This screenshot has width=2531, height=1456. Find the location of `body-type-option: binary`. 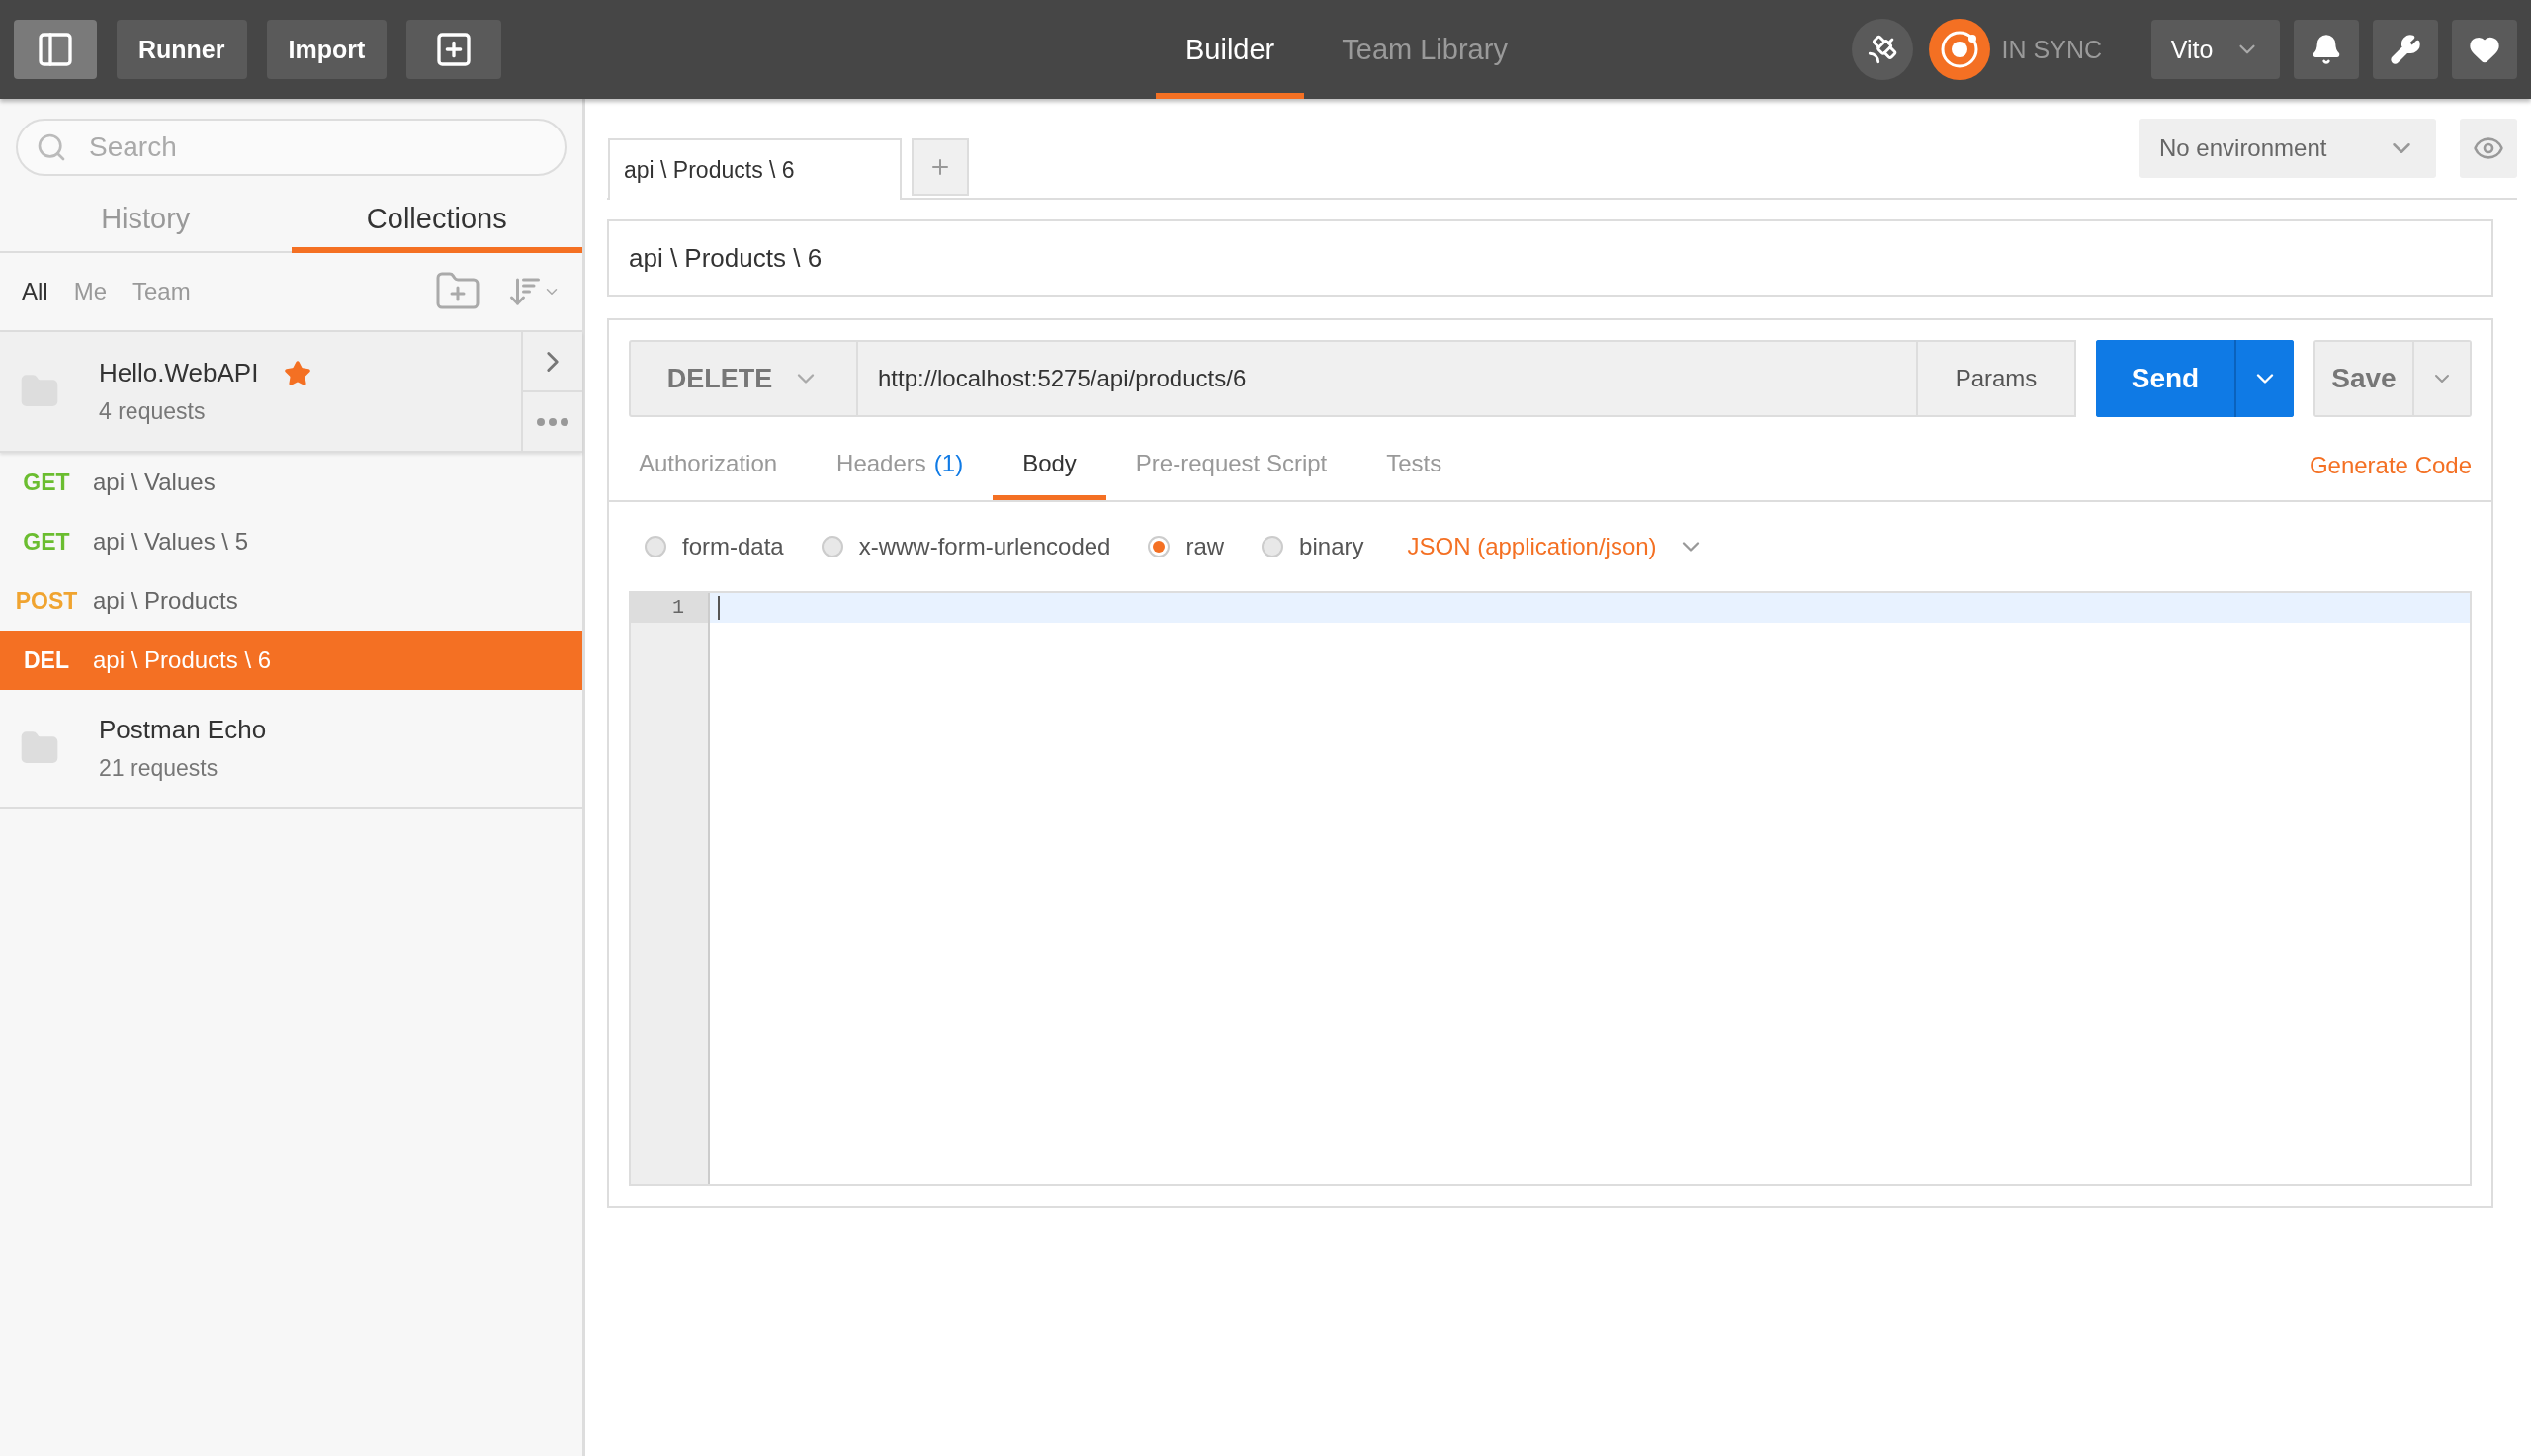

body-type-option: binary is located at coordinates (1313, 546).